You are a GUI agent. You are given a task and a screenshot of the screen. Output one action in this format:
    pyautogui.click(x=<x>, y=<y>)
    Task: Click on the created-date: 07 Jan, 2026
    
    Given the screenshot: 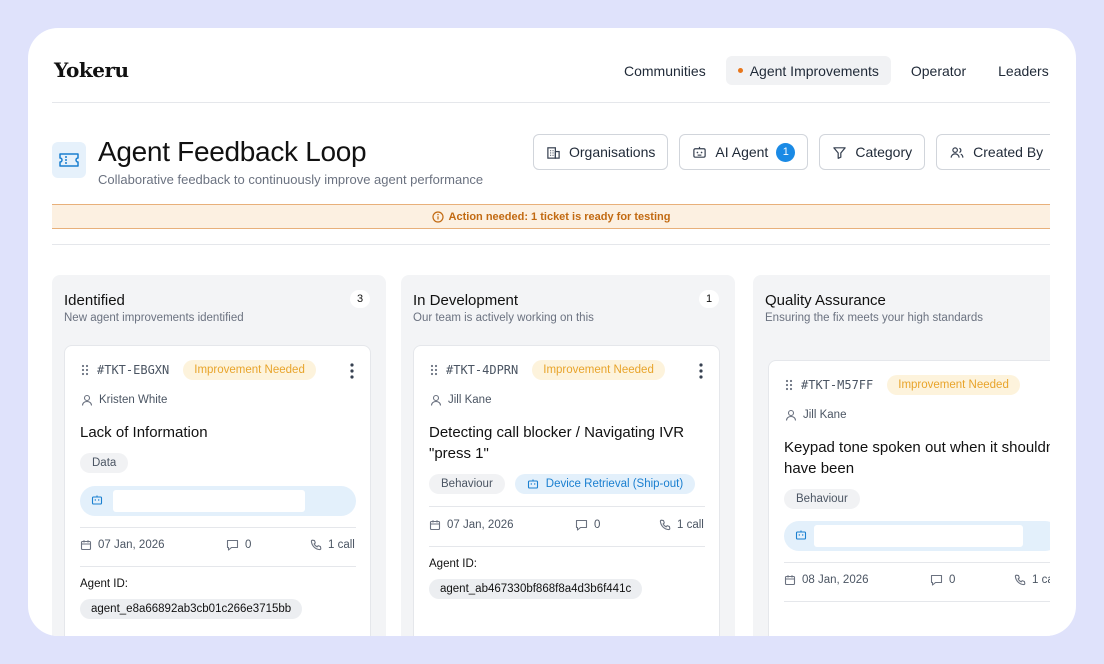 What is the action you would take?
    pyautogui.click(x=122, y=545)
    